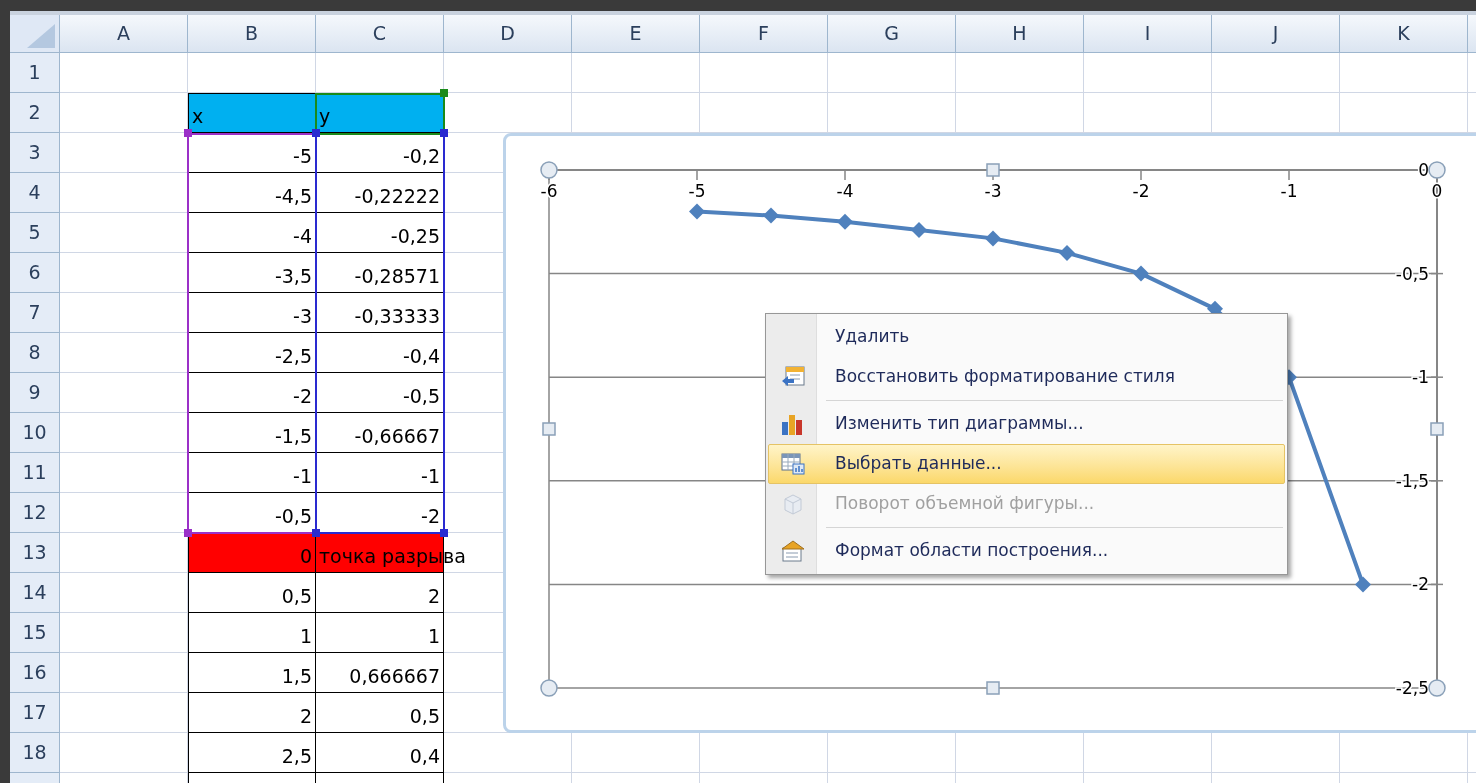 This screenshot has width=1476, height=783. Describe the element at coordinates (380, 273) in the screenshot. I see `table-cell: -0,28571` at that location.